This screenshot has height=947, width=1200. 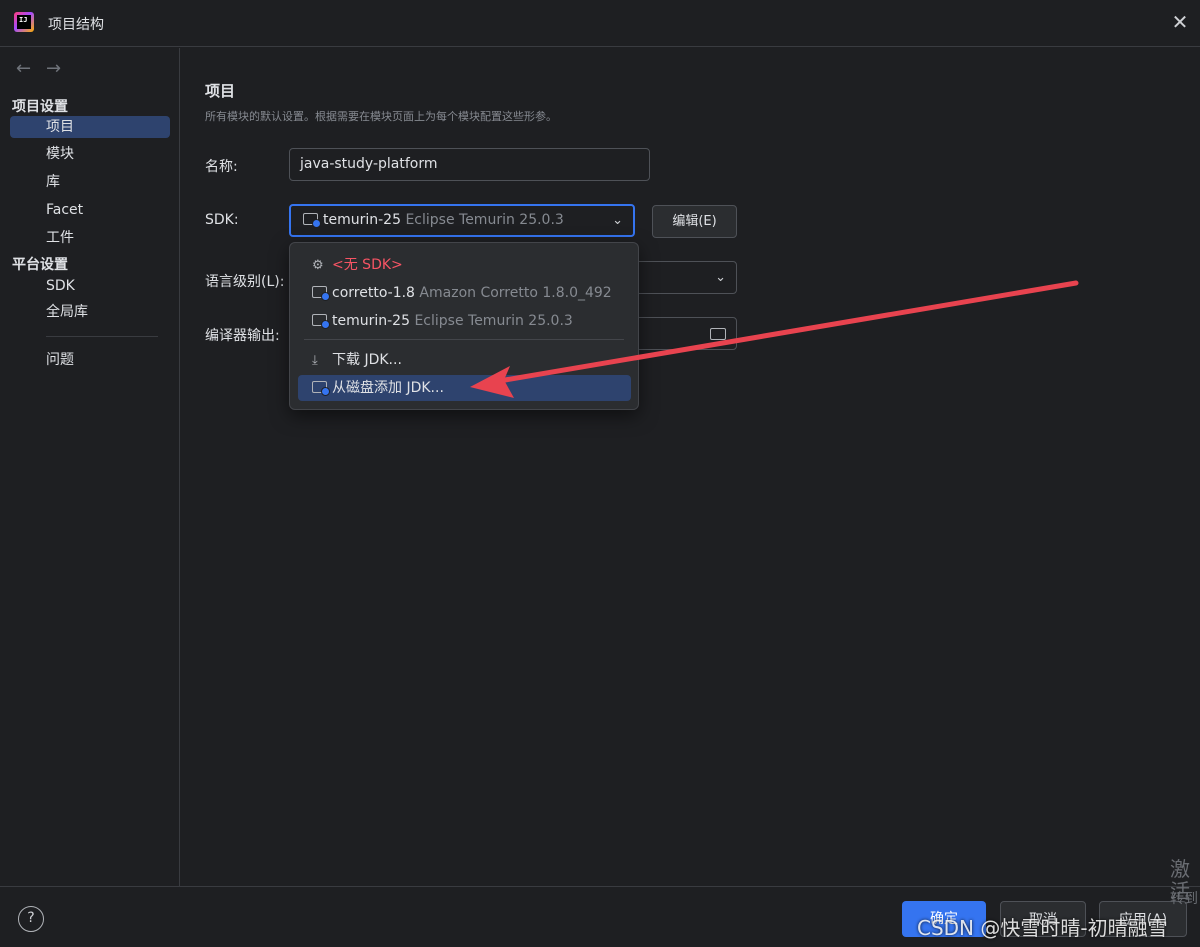 I want to click on project-settings-heading: 项目设置, so click(x=40, y=107).